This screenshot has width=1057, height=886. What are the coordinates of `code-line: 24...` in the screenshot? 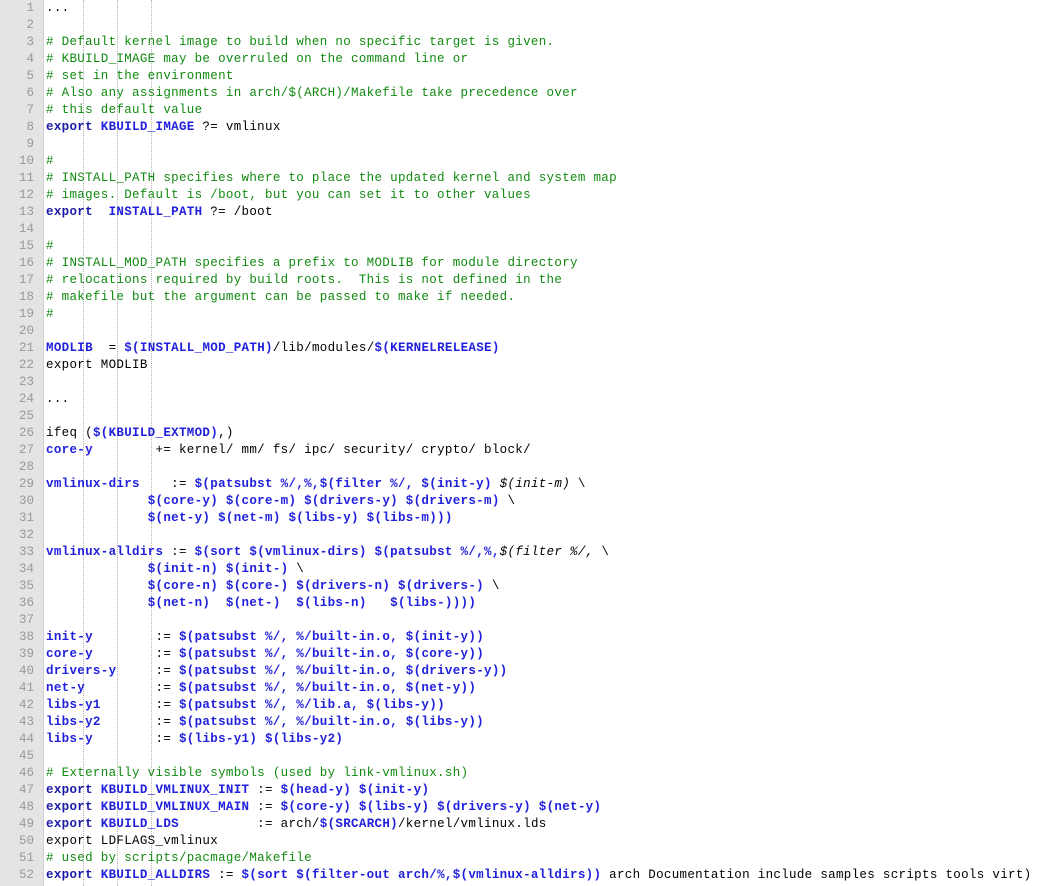 It's located at (528, 399).